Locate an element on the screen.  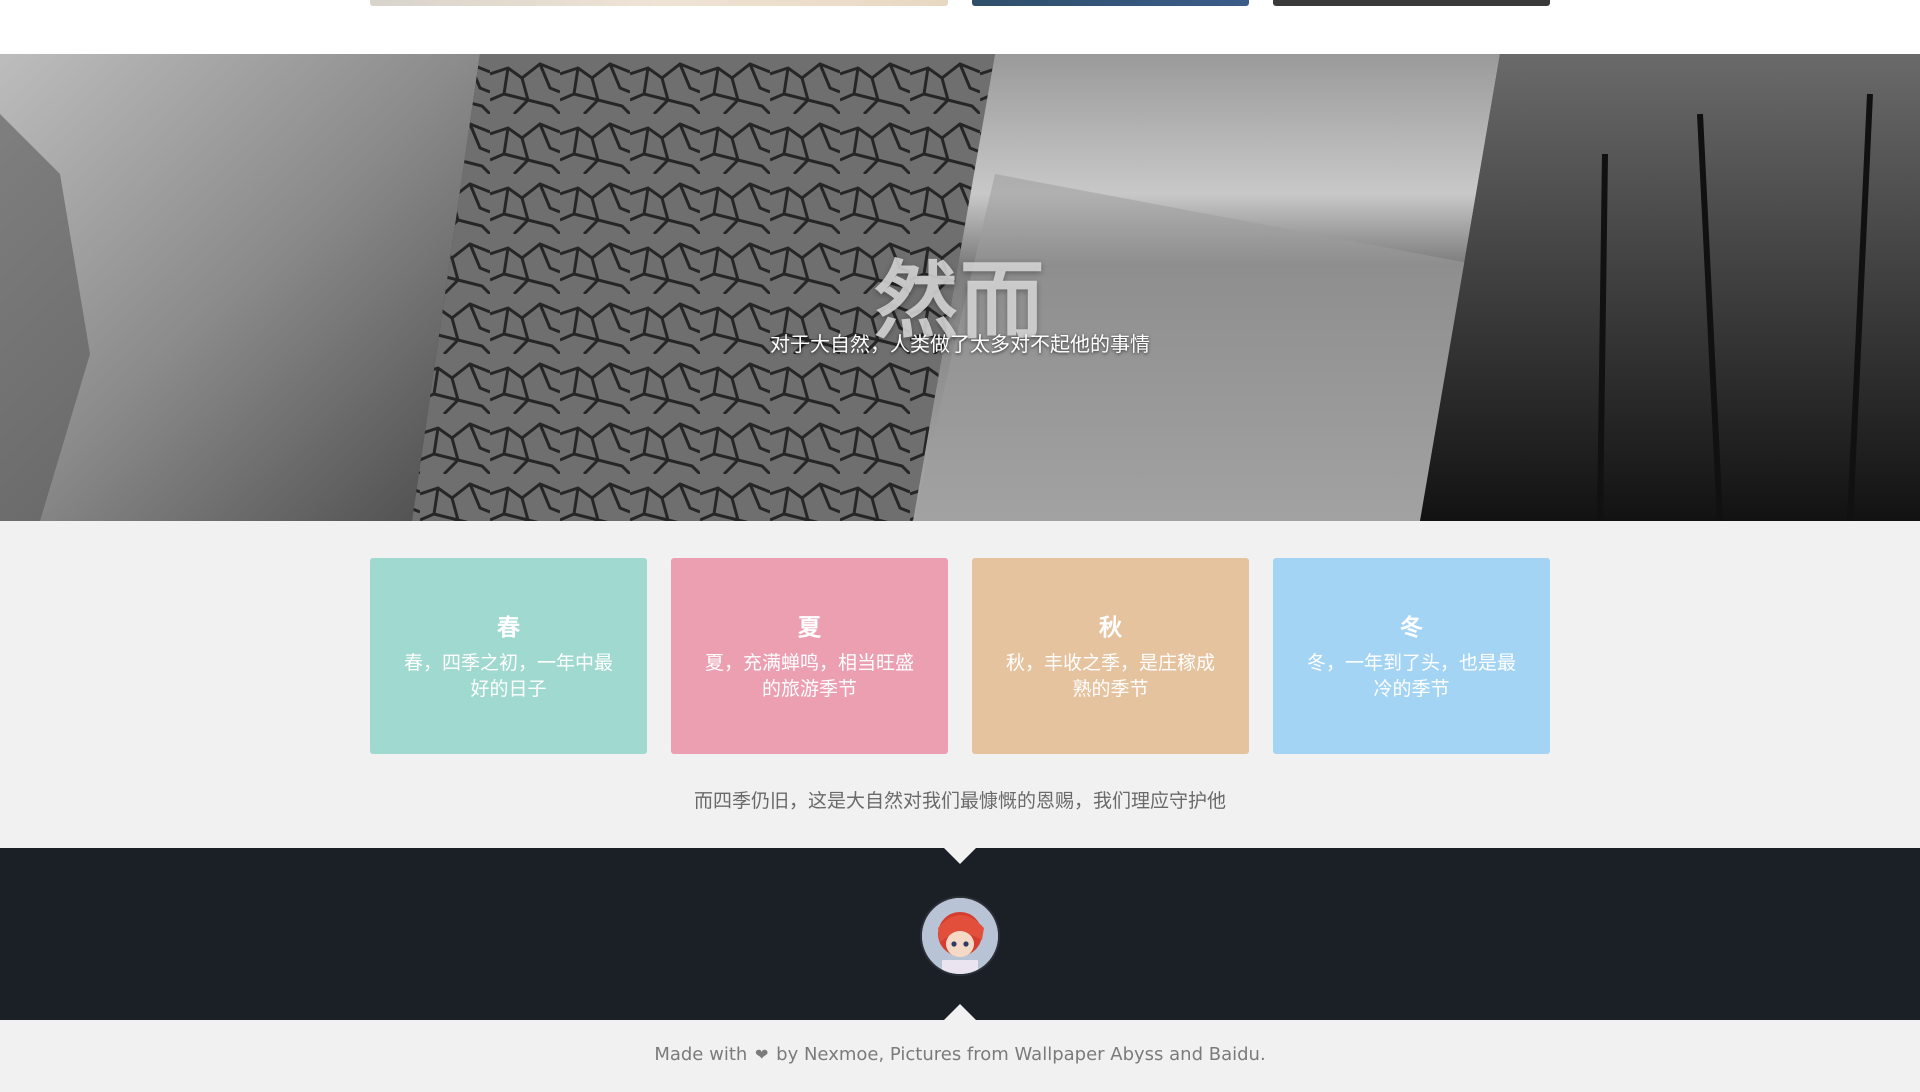
avatar is located at coordinates (960, 936).